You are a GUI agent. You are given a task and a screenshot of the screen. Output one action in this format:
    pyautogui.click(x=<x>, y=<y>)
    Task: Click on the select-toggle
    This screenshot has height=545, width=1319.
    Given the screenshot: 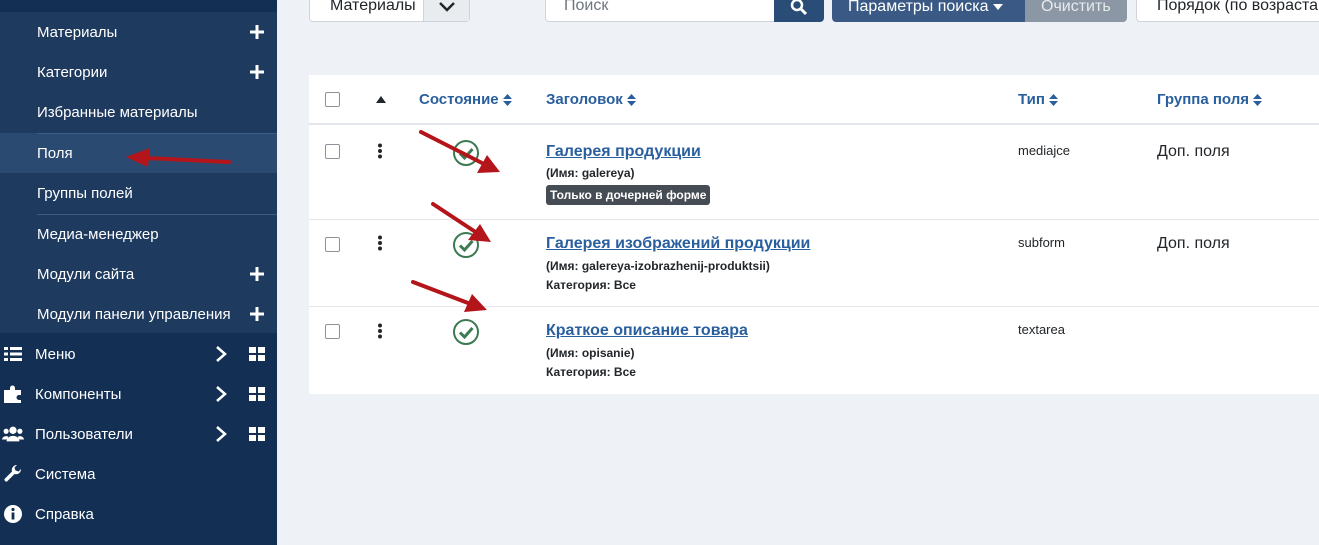 What is the action you would take?
    pyautogui.click(x=446, y=10)
    